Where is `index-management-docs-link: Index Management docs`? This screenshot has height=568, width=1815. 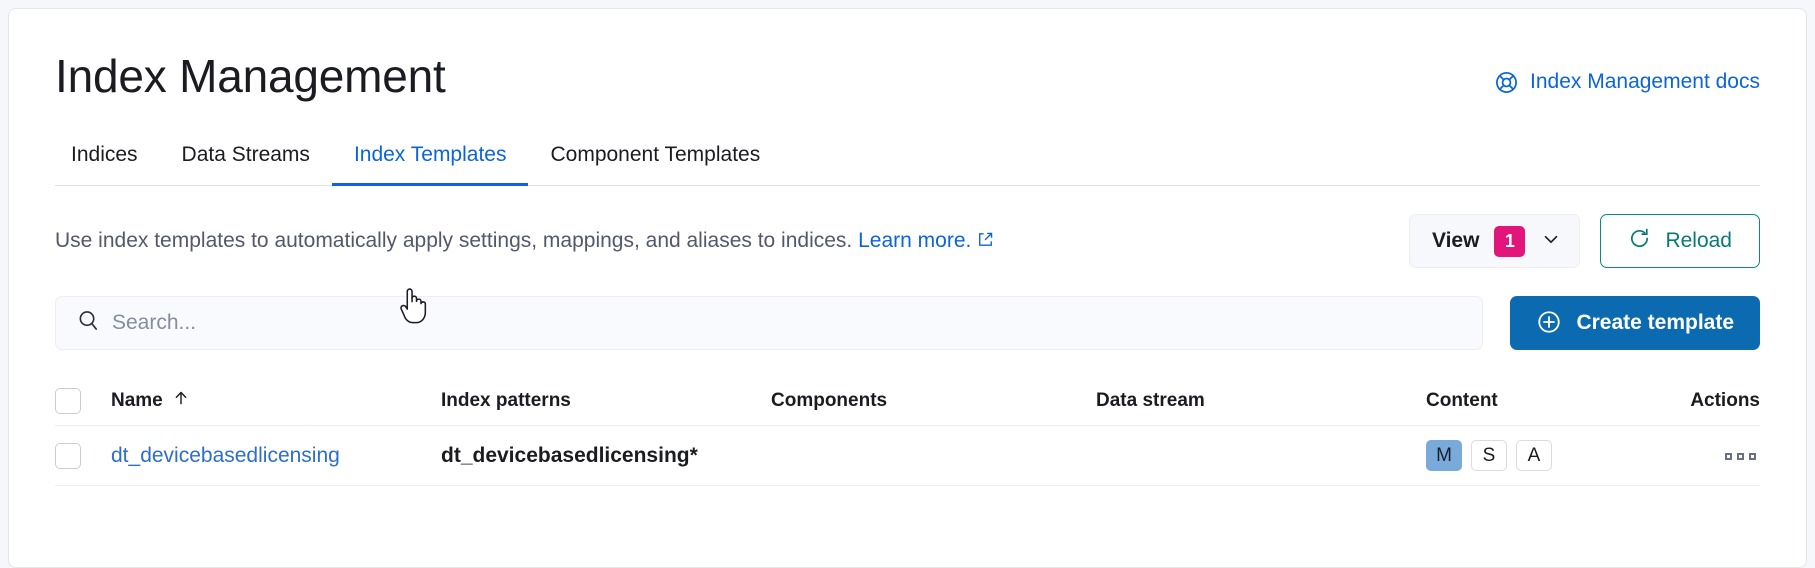
index-management-docs-link: Index Management docs is located at coordinates (1627, 82).